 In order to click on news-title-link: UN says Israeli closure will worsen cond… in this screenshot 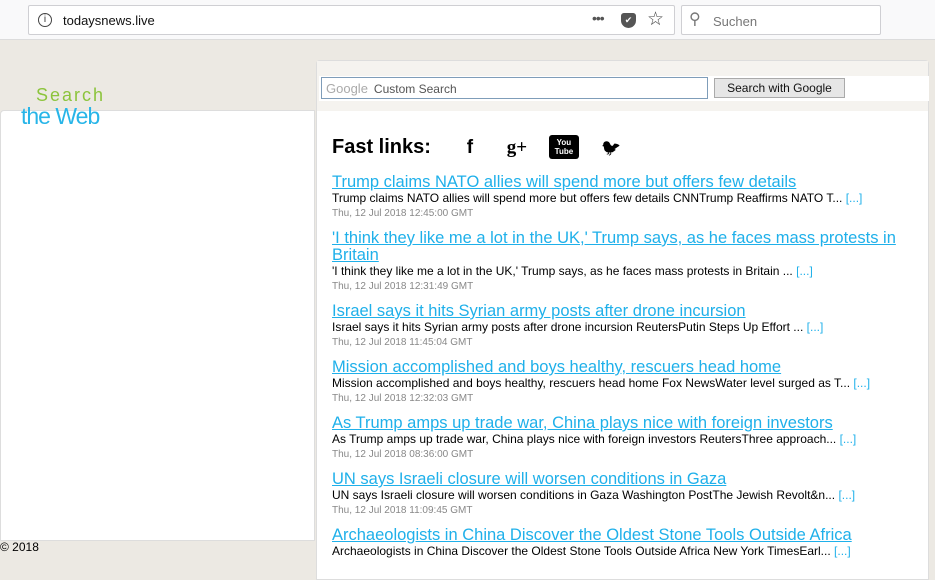, I will do `click(624, 479)`.